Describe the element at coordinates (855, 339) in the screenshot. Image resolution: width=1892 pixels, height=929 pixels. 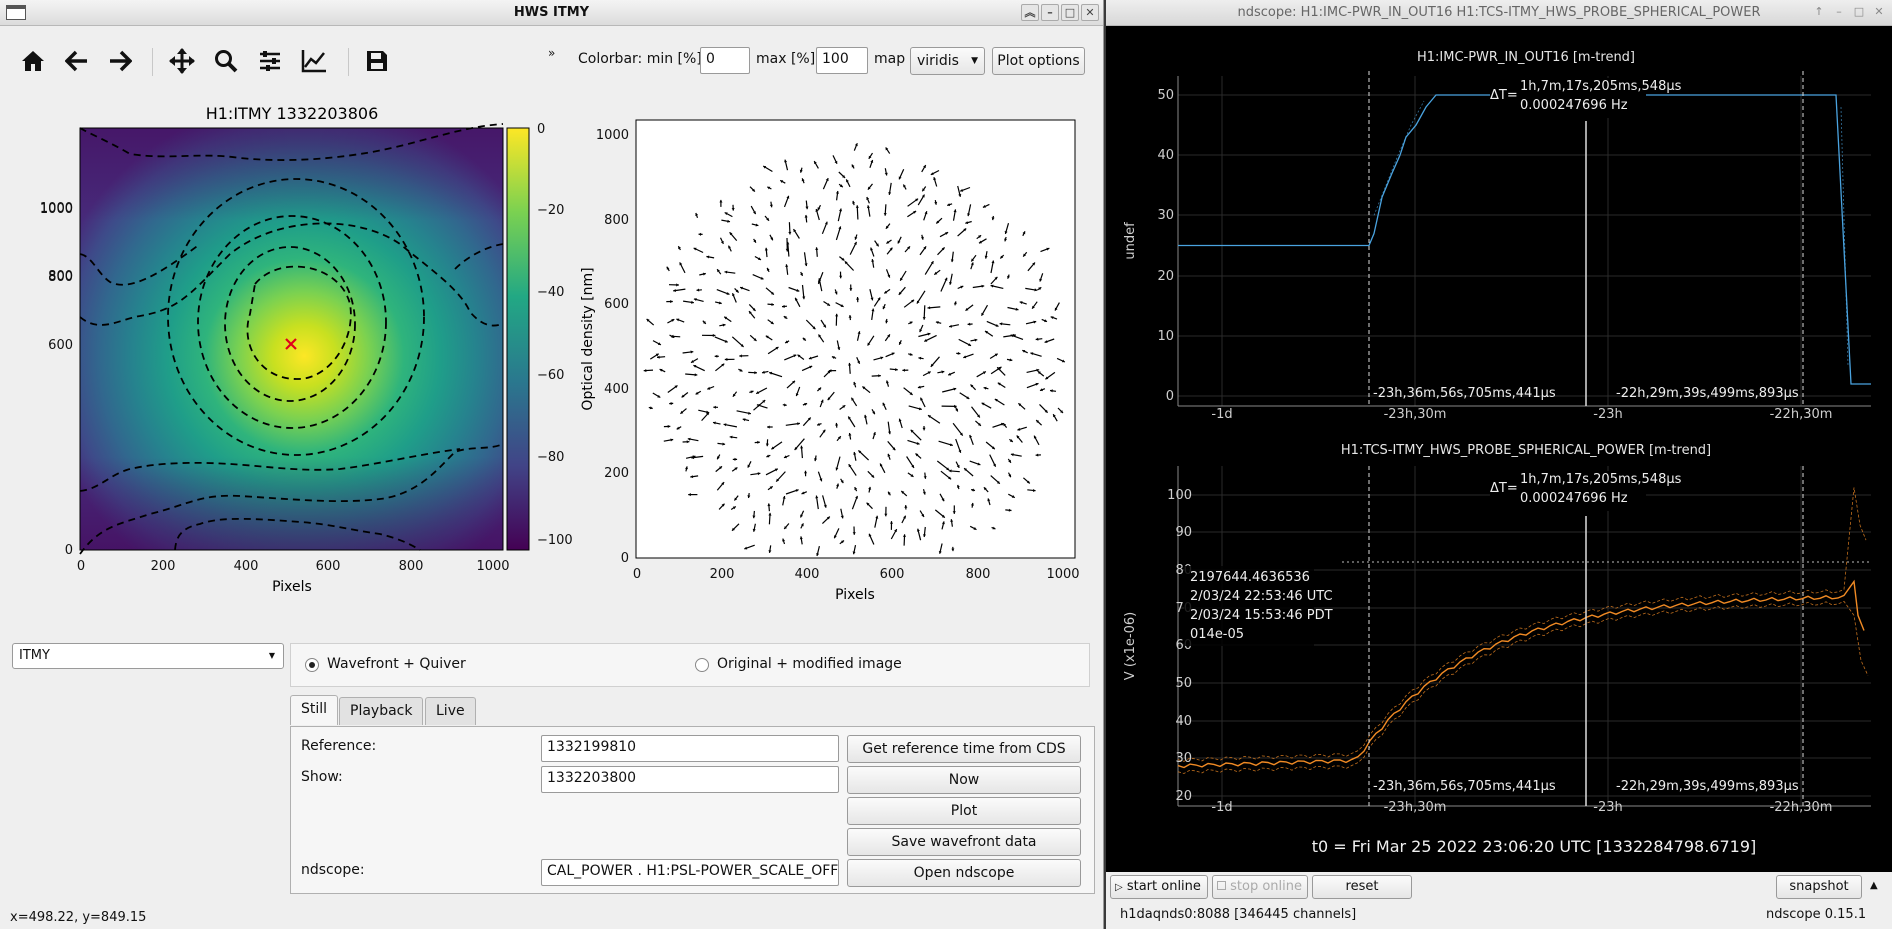
I see `quiver-plot` at that location.